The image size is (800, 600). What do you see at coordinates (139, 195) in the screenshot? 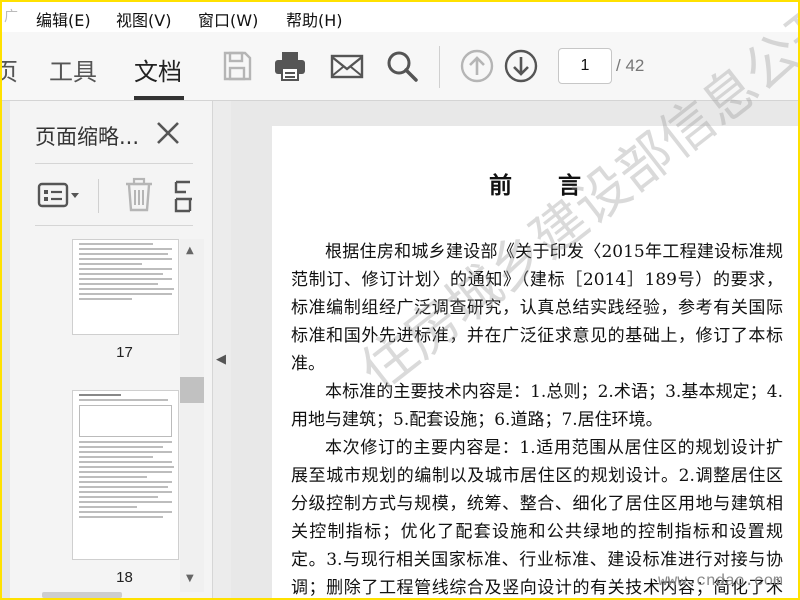
I see `delete-icon` at bounding box center [139, 195].